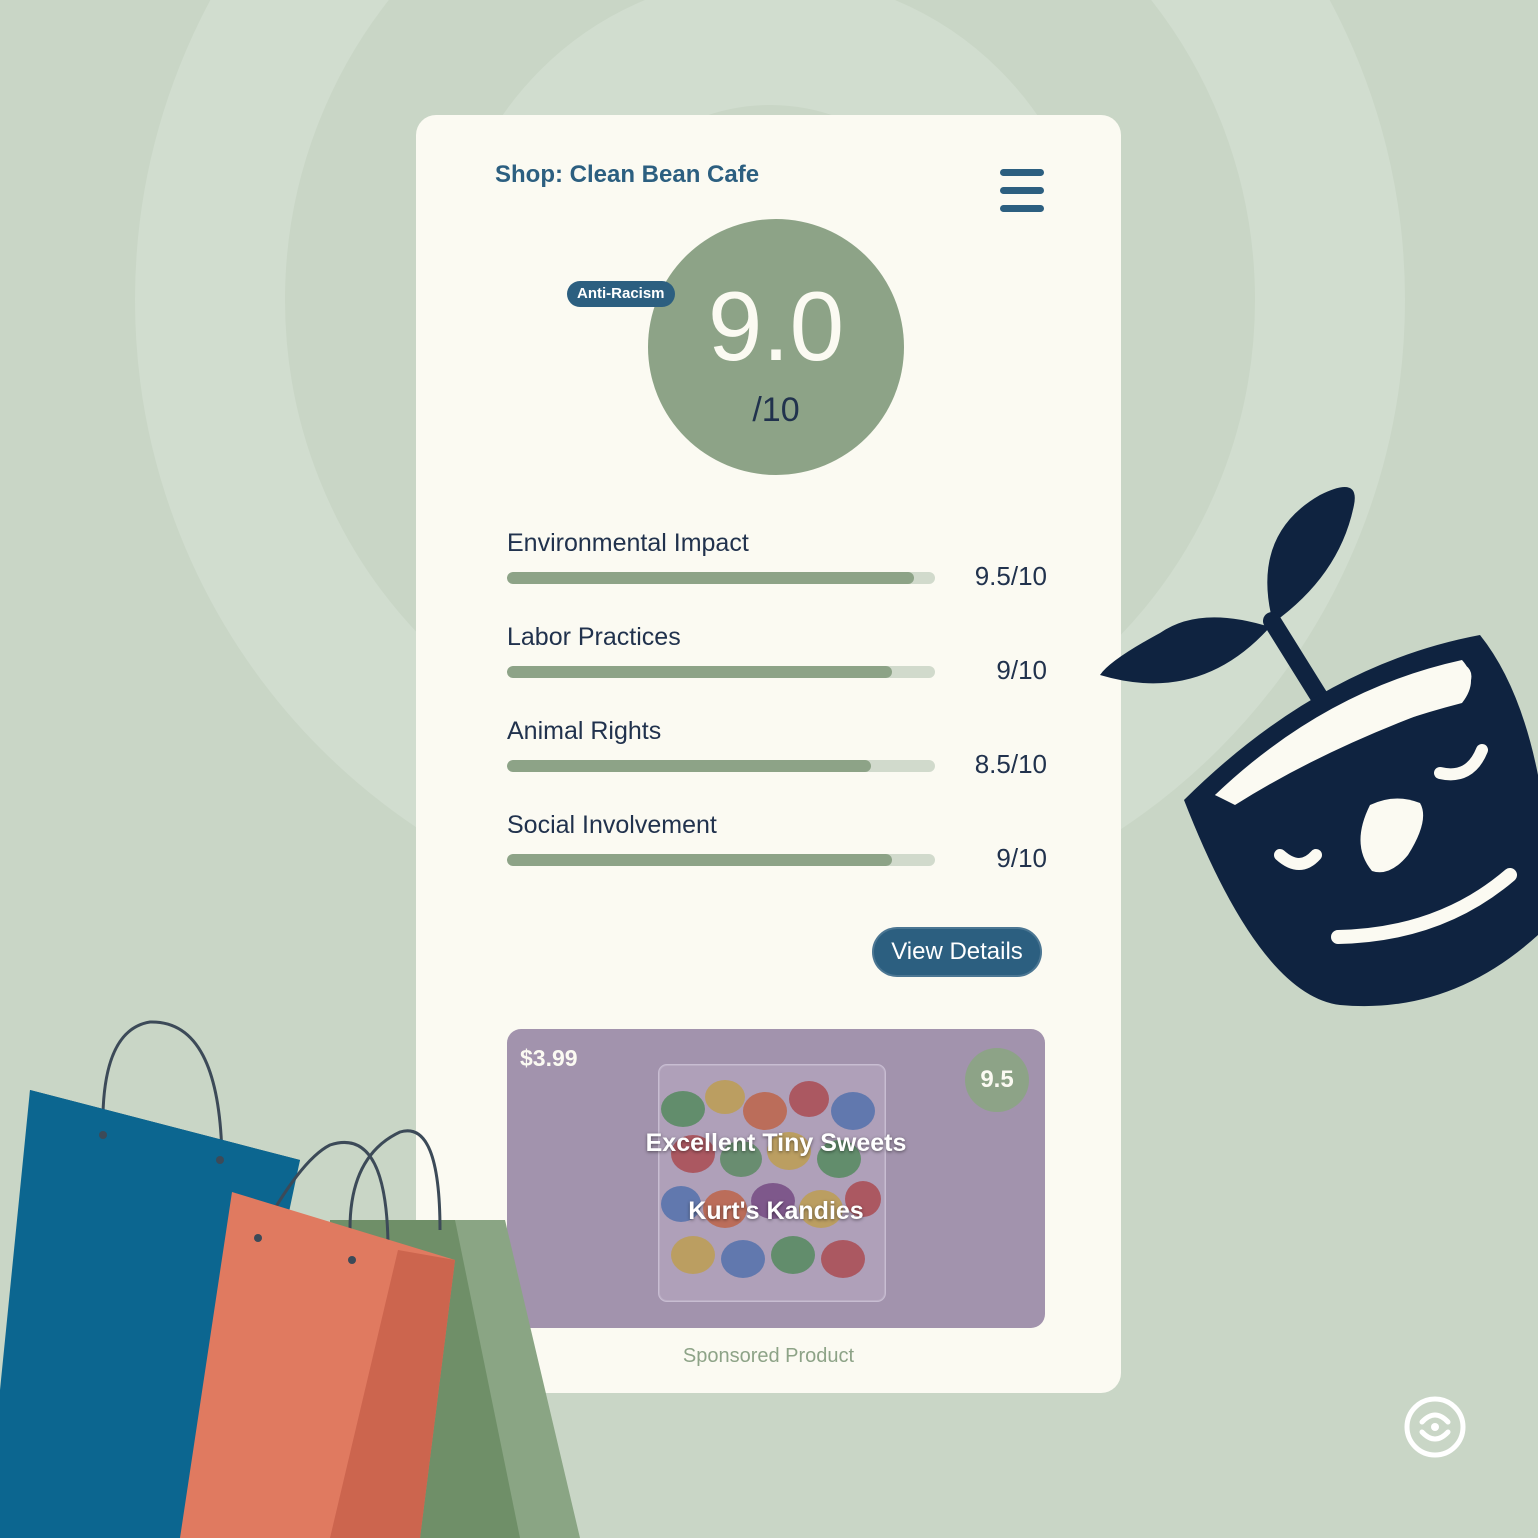 The height and width of the screenshot is (1538, 1538). What do you see at coordinates (1319, 747) in the screenshot?
I see `smiling-plant-pot-icon` at bounding box center [1319, 747].